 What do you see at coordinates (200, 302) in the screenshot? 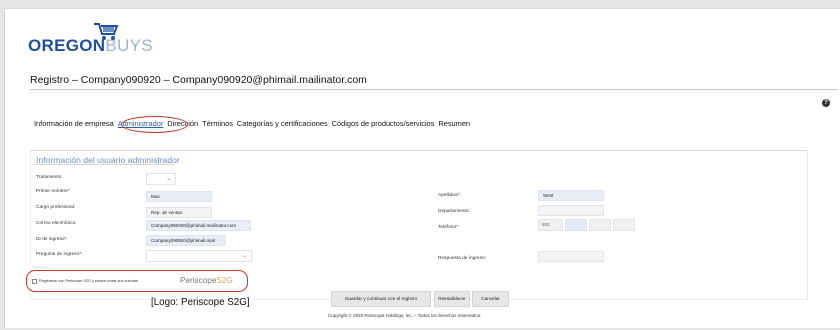
I see `periscope-logo-caption: [Logo: Periscope S2G]` at bounding box center [200, 302].